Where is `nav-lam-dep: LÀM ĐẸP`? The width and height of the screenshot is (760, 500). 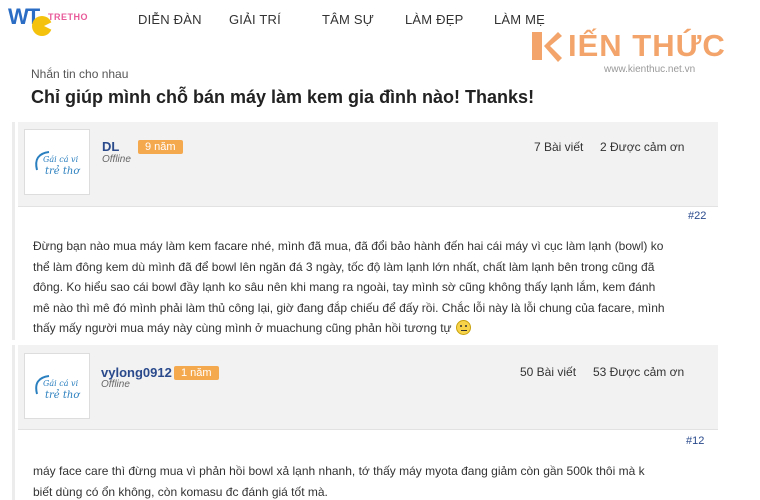
nav-lam-dep: LÀM ĐẸP is located at coordinates (434, 19).